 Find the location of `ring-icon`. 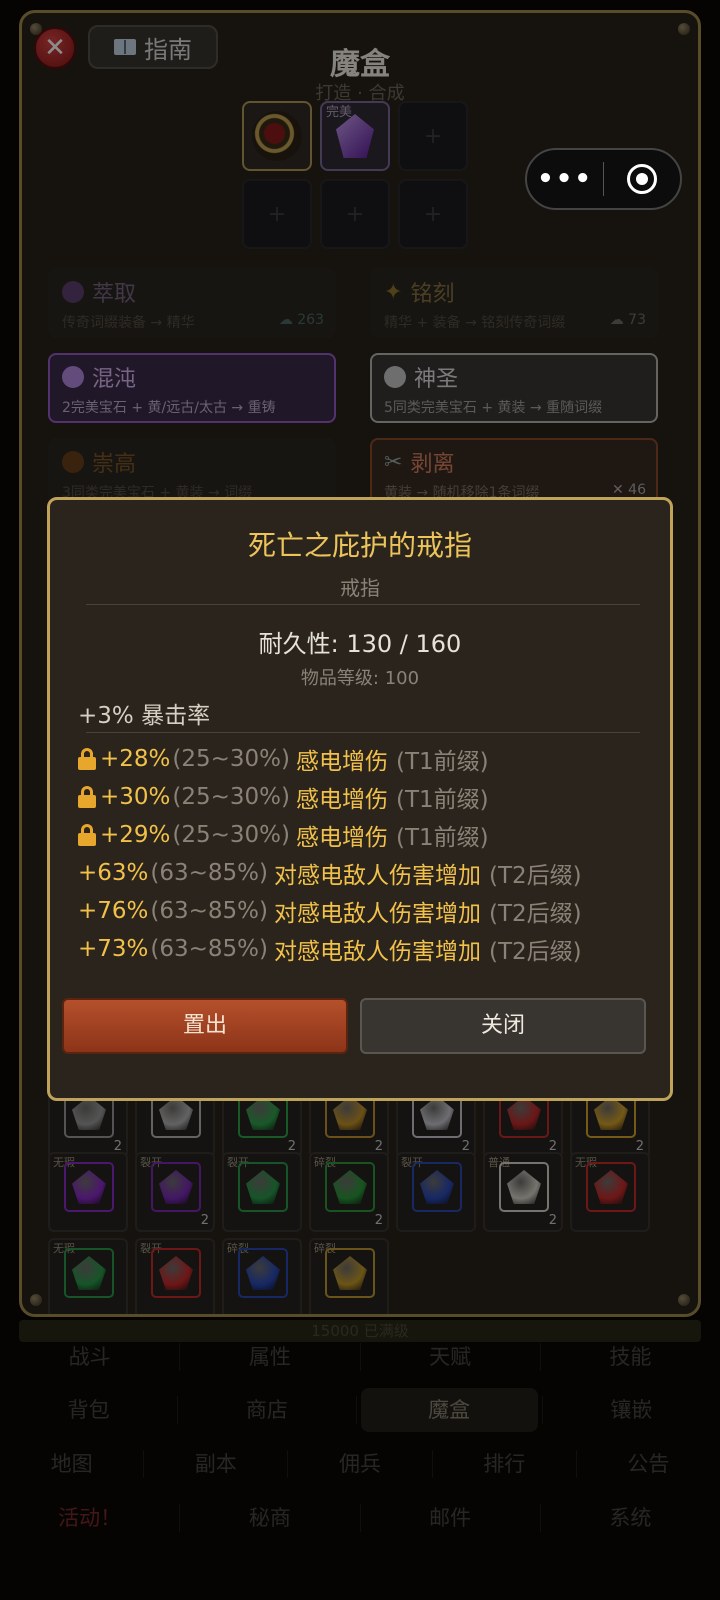

ring-icon is located at coordinates (277, 136).